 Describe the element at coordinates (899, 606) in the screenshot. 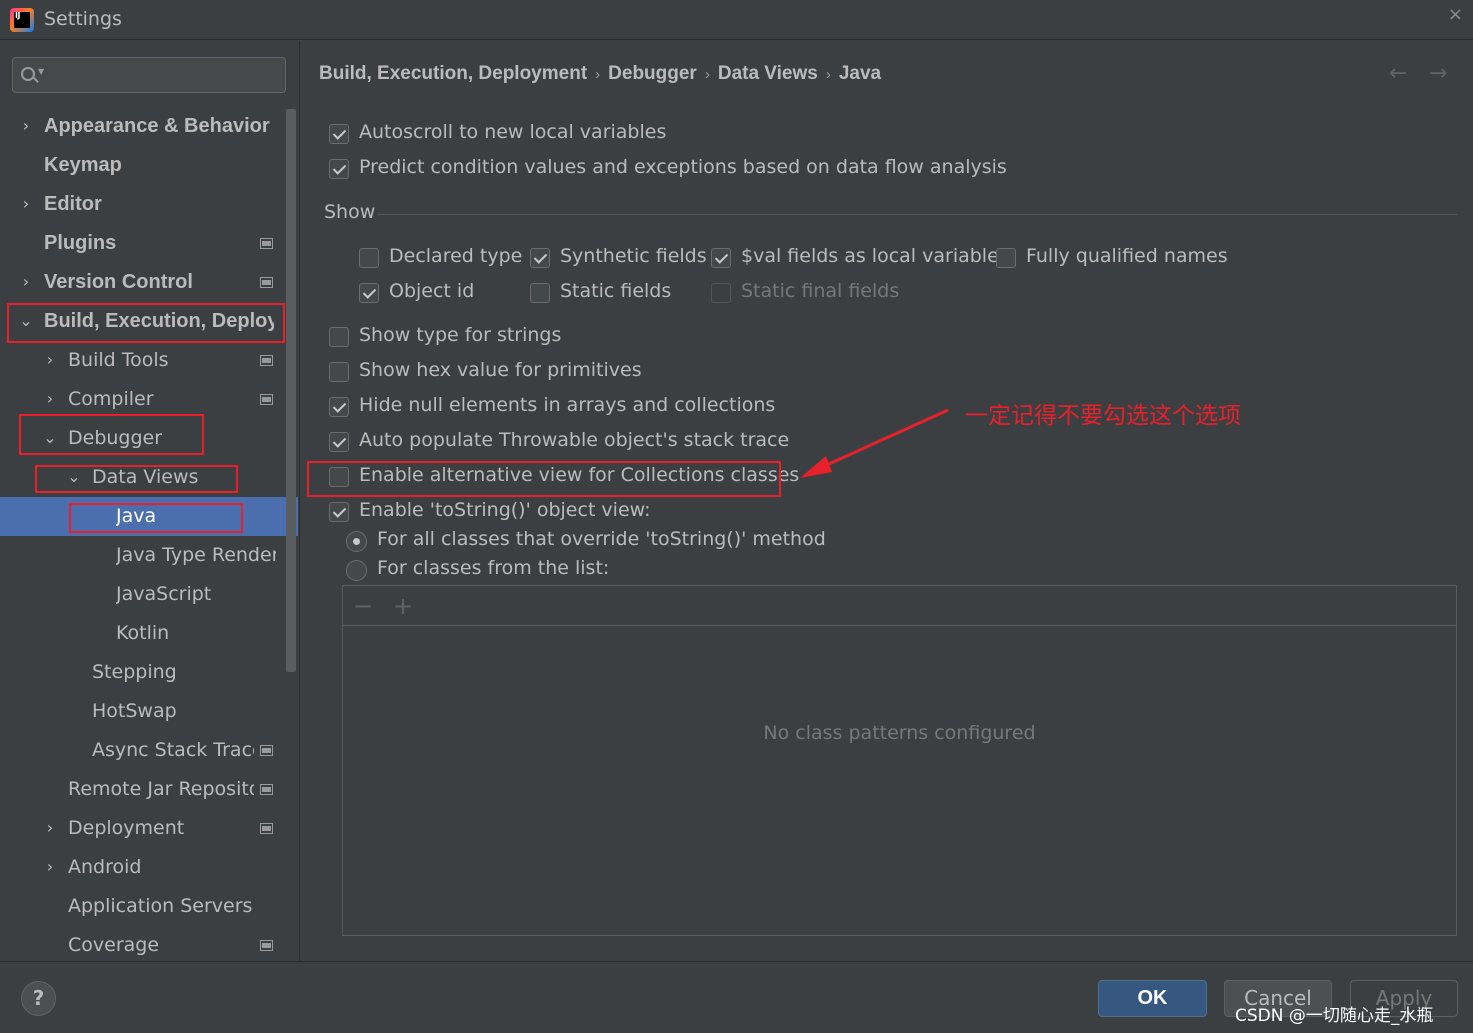

I see `list-toolbar: − +` at that location.